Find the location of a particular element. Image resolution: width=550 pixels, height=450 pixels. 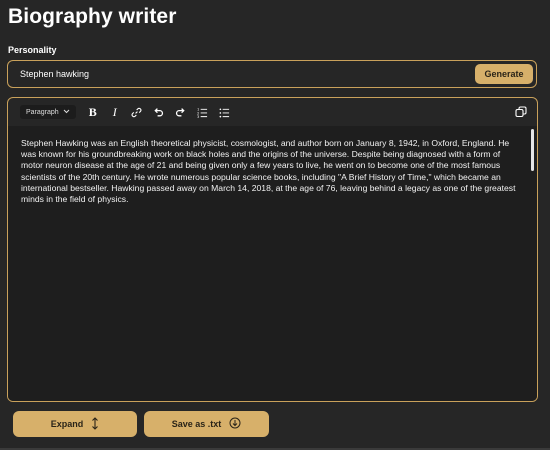

bold-icon: B is located at coordinates (93, 112).